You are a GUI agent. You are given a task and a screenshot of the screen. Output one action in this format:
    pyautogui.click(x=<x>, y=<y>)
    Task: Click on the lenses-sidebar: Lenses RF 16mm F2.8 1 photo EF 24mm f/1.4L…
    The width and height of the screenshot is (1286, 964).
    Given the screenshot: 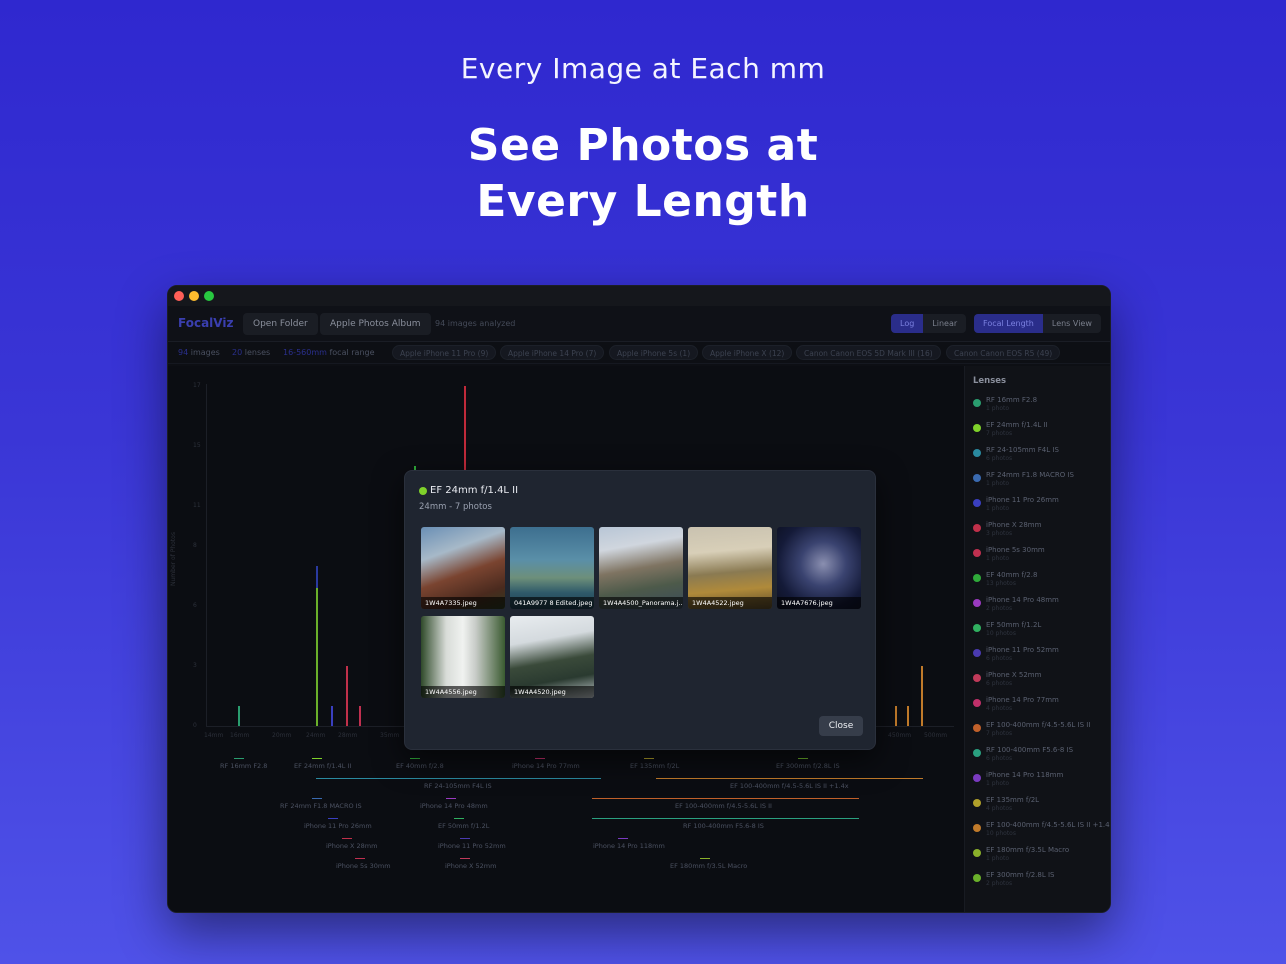 What is the action you would take?
    pyautogui.click(x=1037, y=639)
    